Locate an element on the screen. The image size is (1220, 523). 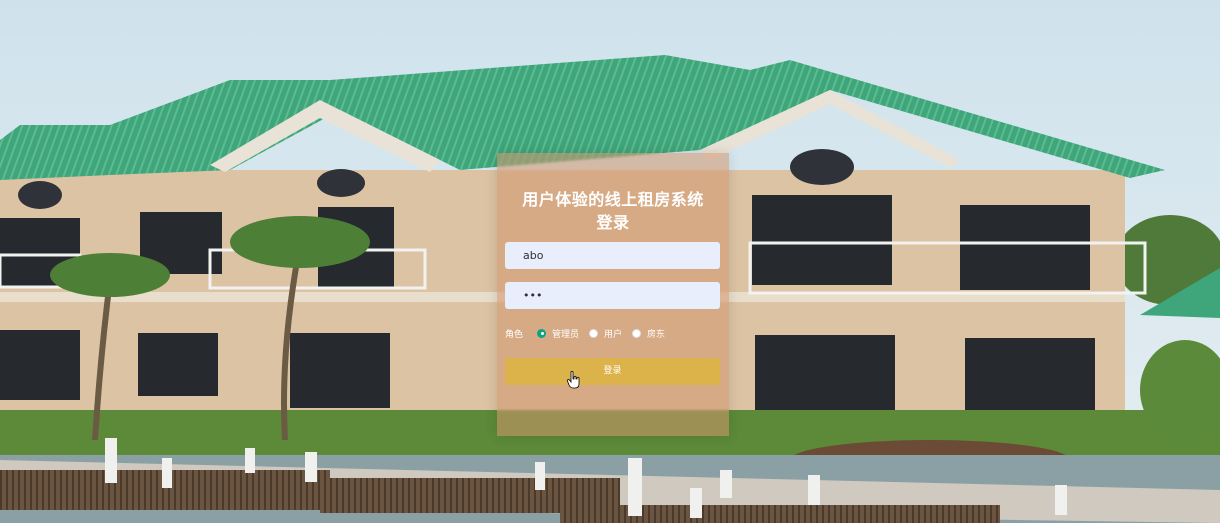
role-option-label: 管理员 is located at coordinates (566, 334).